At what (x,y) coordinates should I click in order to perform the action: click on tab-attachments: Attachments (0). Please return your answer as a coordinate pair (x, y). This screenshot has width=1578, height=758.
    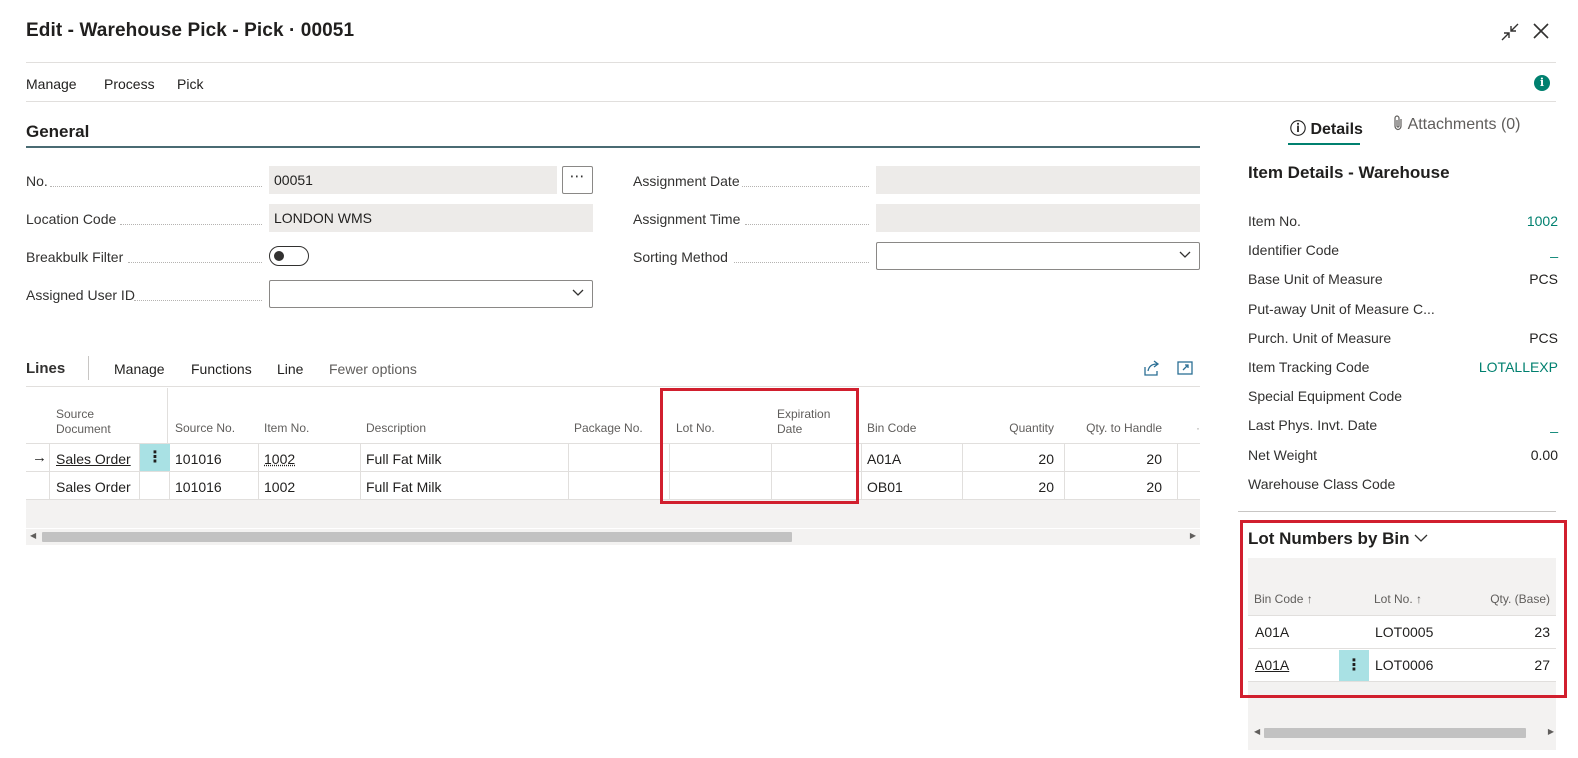
    Looking at the image, I should click on (1456, 124).